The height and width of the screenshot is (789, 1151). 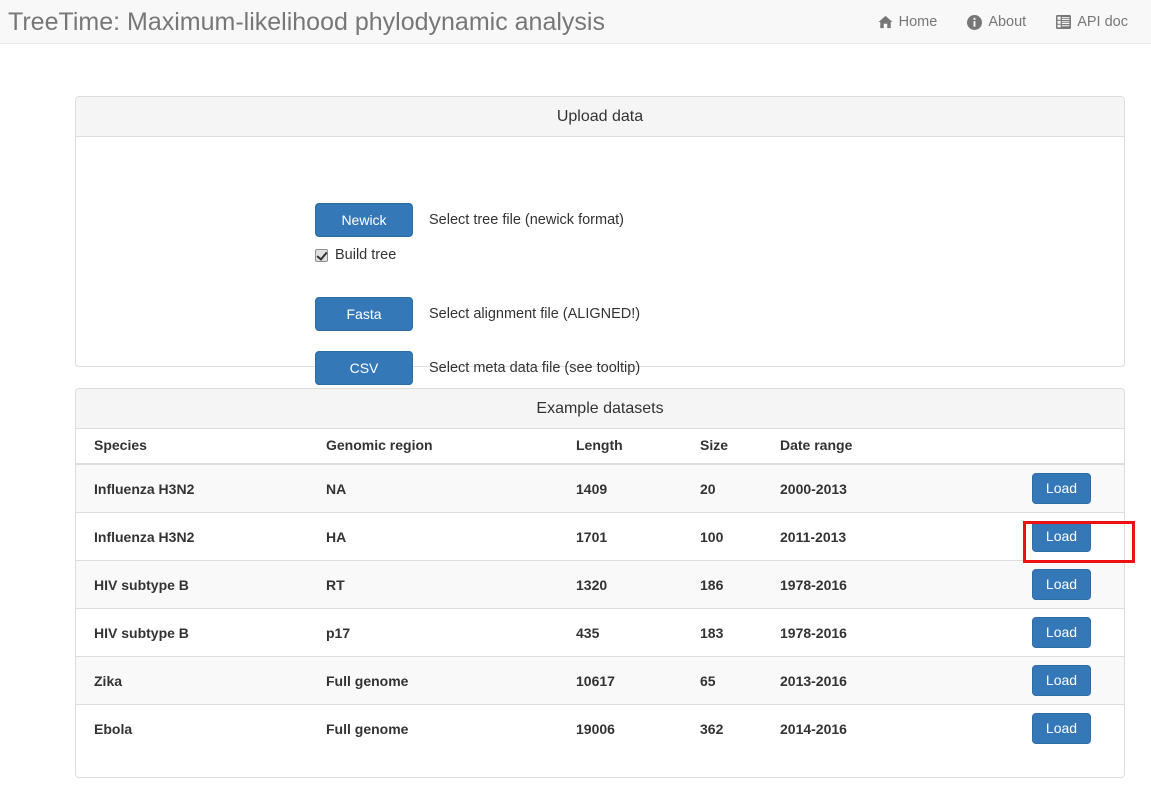 What do you see at coordinates (732, 536) in the screenshot?
I see `cell-size: 100` at bounding box center [732, 536].